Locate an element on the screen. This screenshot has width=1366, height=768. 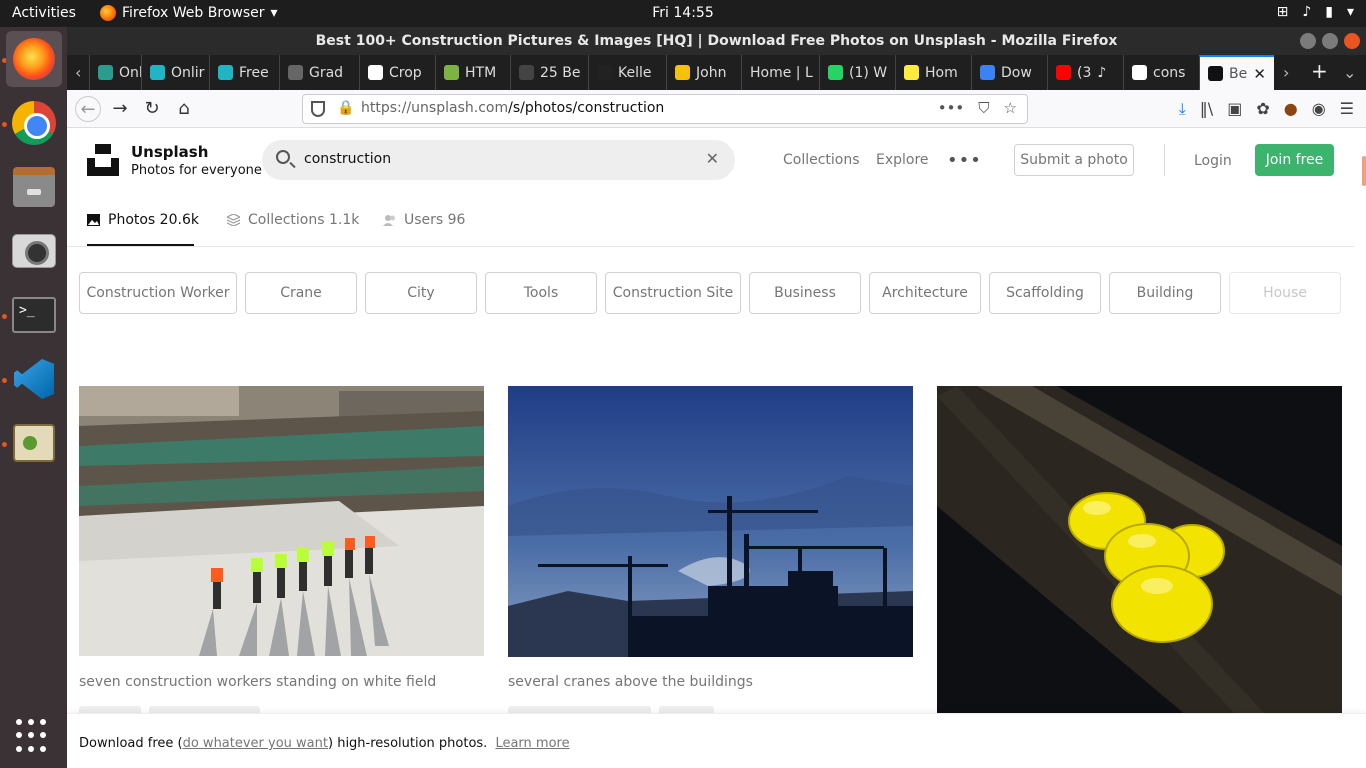
tracking-protection-icon is located at coordinates (318, 109).